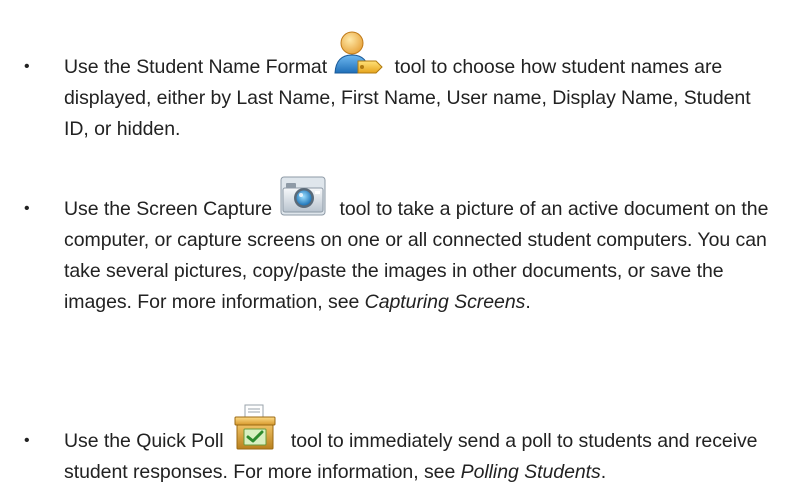 The width and height of the screenshot is (786, 504). I want to click on student-name-format-icon, so click(358, 53).